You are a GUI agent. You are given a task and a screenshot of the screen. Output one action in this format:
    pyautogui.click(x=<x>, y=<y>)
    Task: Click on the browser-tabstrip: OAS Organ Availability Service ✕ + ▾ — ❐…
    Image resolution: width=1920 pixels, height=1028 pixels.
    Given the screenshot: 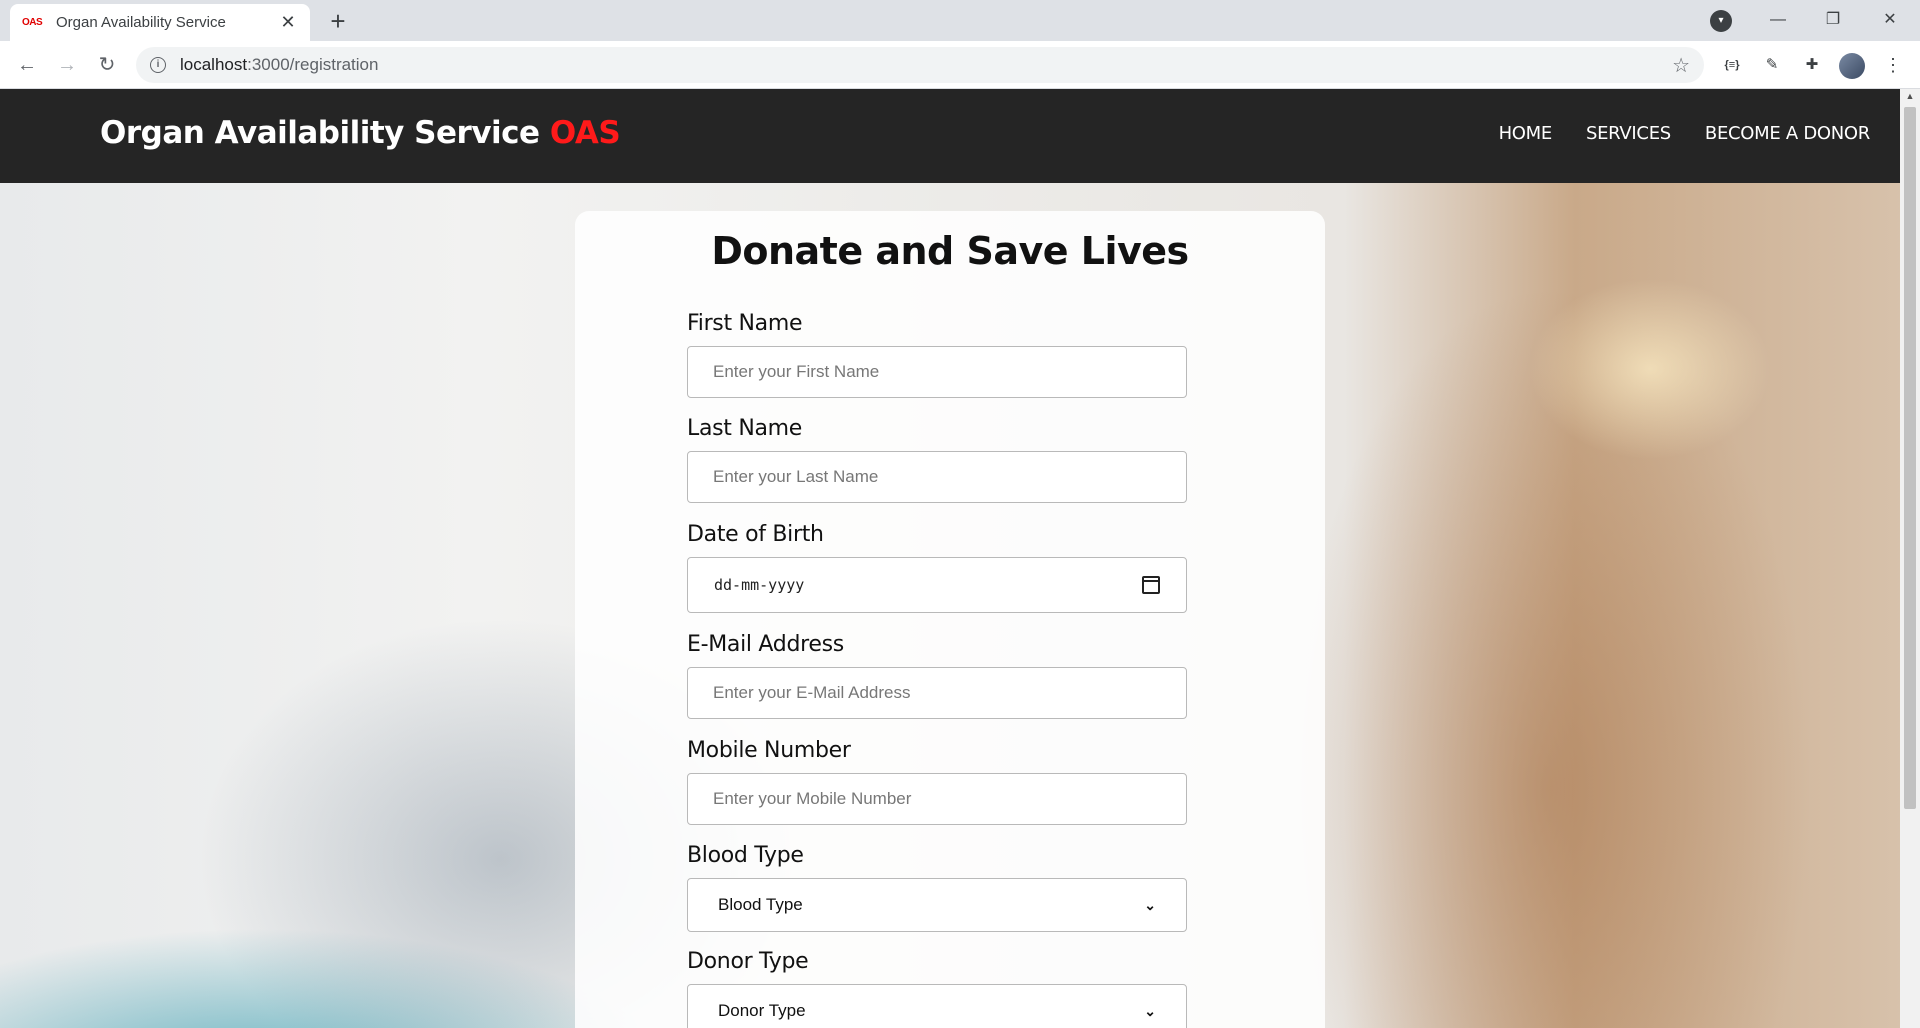 What is the action you would take?
    pyautogui.click(x=960, y=20)
    